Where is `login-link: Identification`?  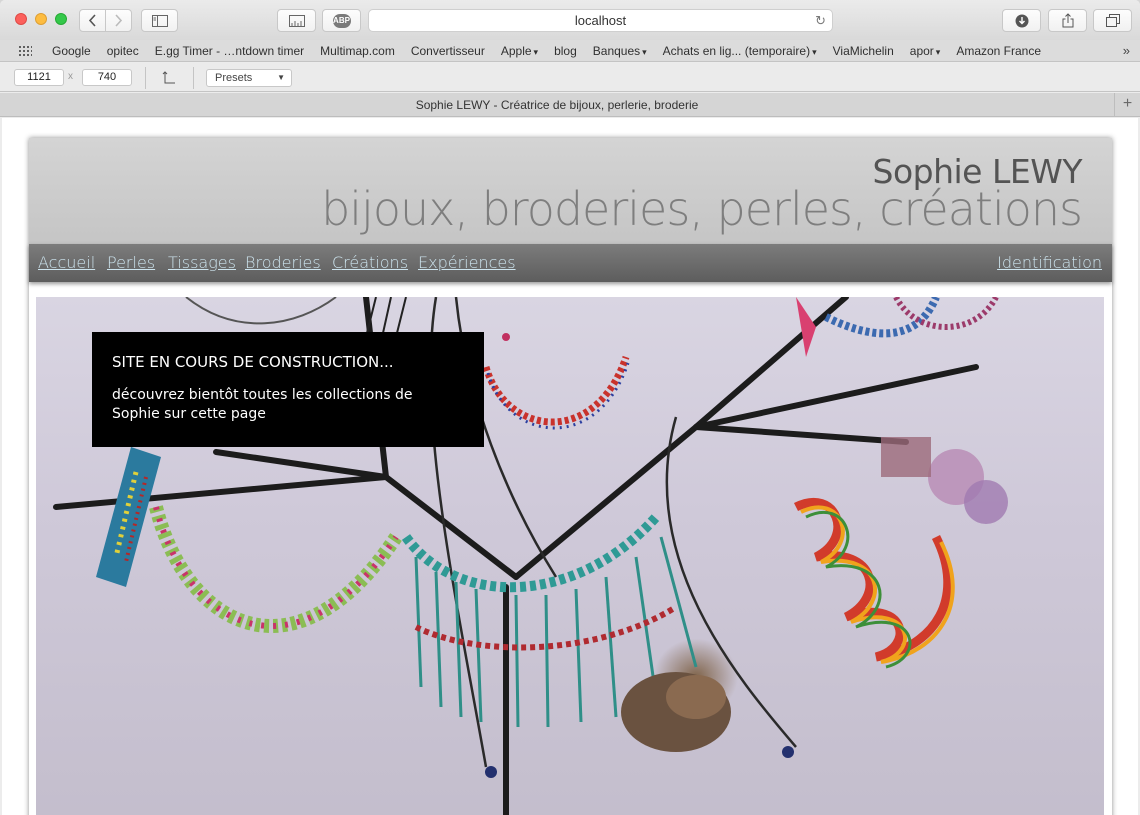
login-link: Identification is located at coordinates (1049, 262).